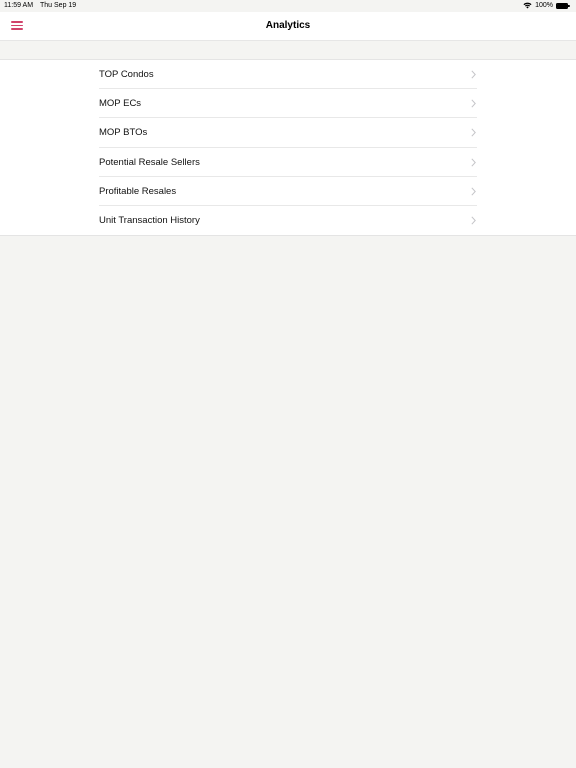  Describe the element at coordinates (288, 133) in the screenshot. I see `menu-item-mop-btos: MOP BTOs` at that location.